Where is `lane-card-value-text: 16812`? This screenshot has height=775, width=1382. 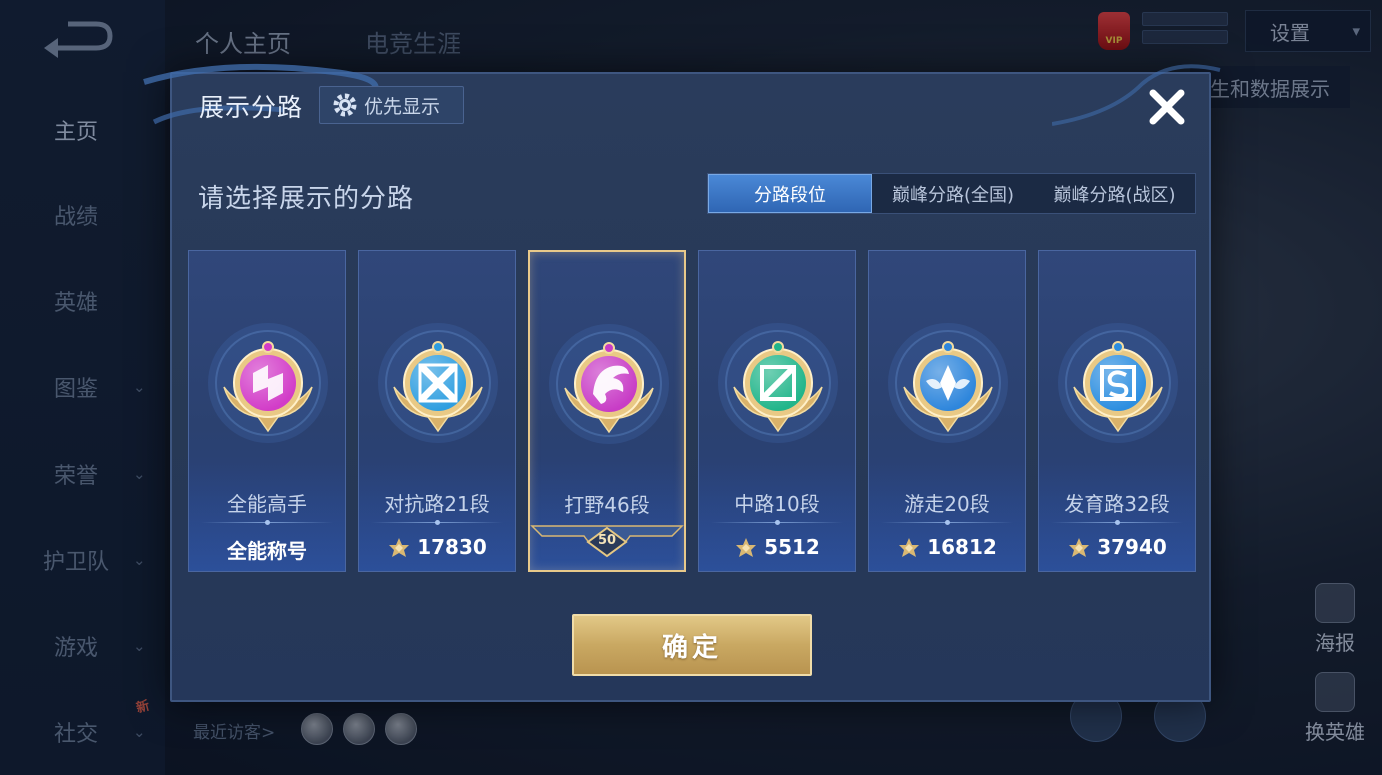 lane-card-value-text: 16812 is located at coordinates (962, 547).